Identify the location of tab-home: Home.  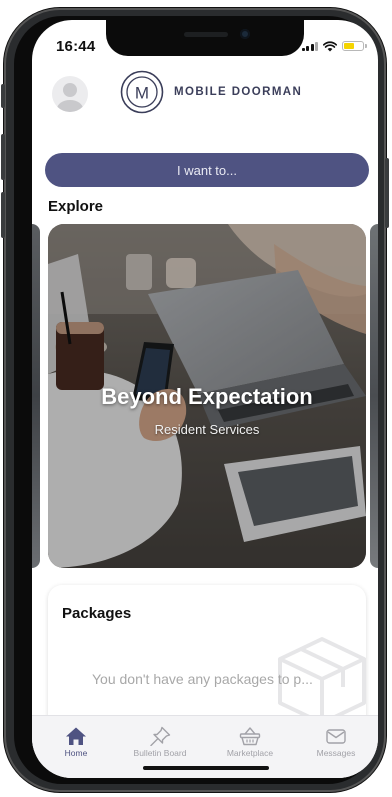
(76, 742).